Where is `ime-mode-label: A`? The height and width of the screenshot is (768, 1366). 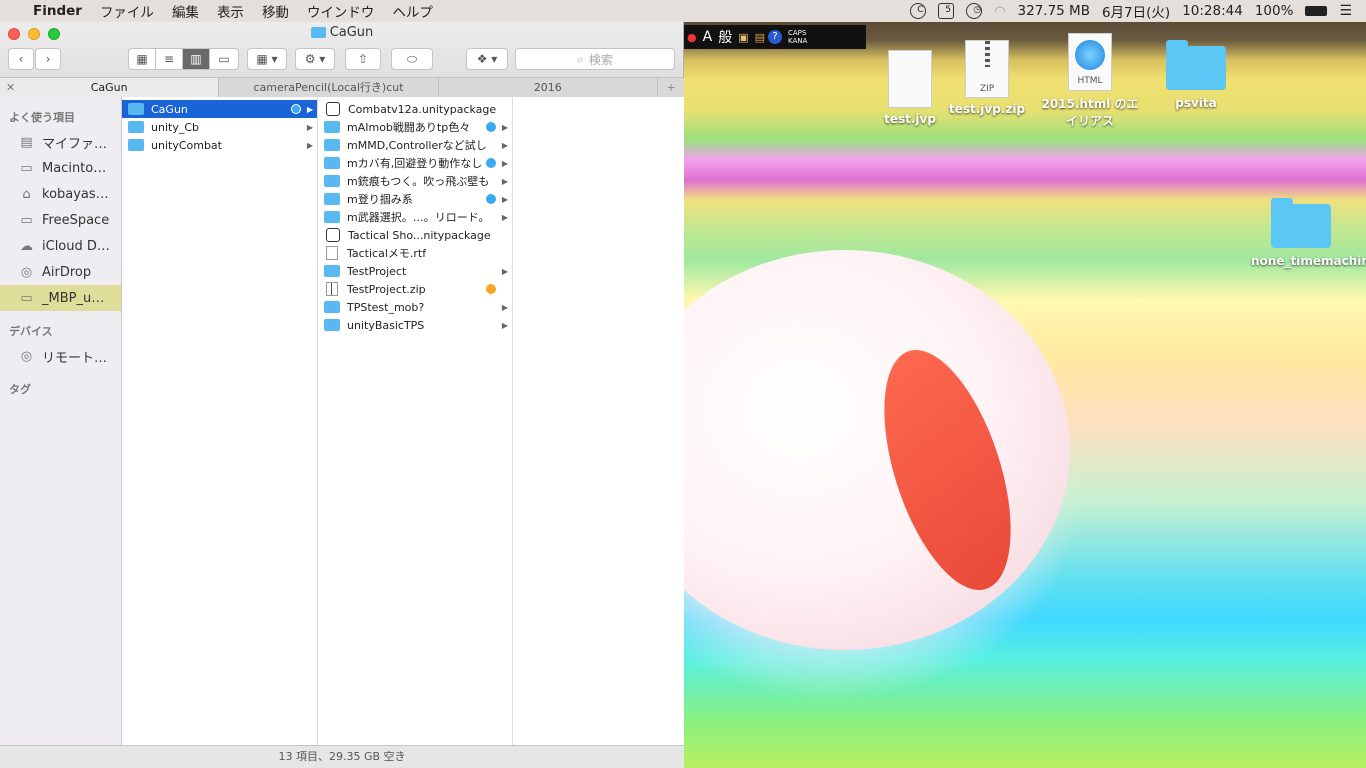 ime-mode-label: A is located at coordinates (707, 37).